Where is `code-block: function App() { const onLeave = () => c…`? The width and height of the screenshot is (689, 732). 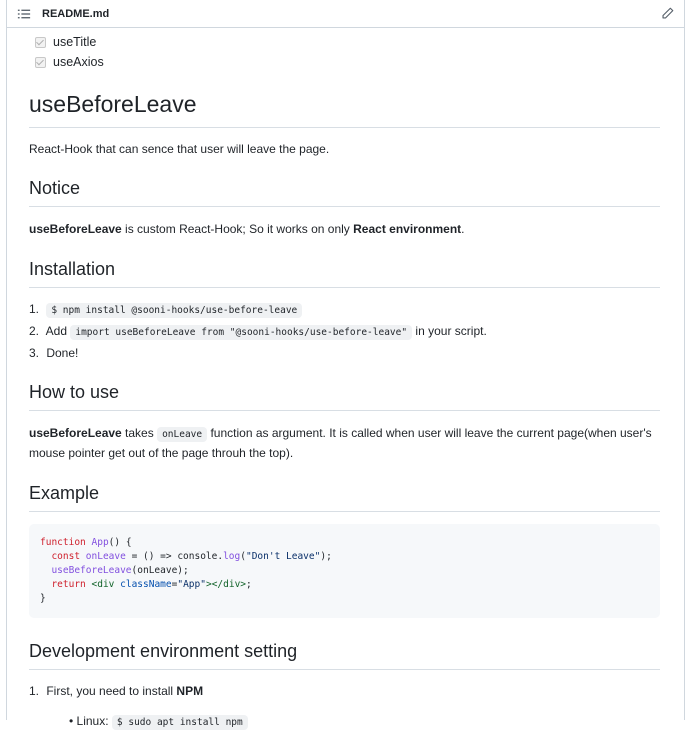
code-block: function App() { const onLeave = () => c… is located at coordinates (344, 571).